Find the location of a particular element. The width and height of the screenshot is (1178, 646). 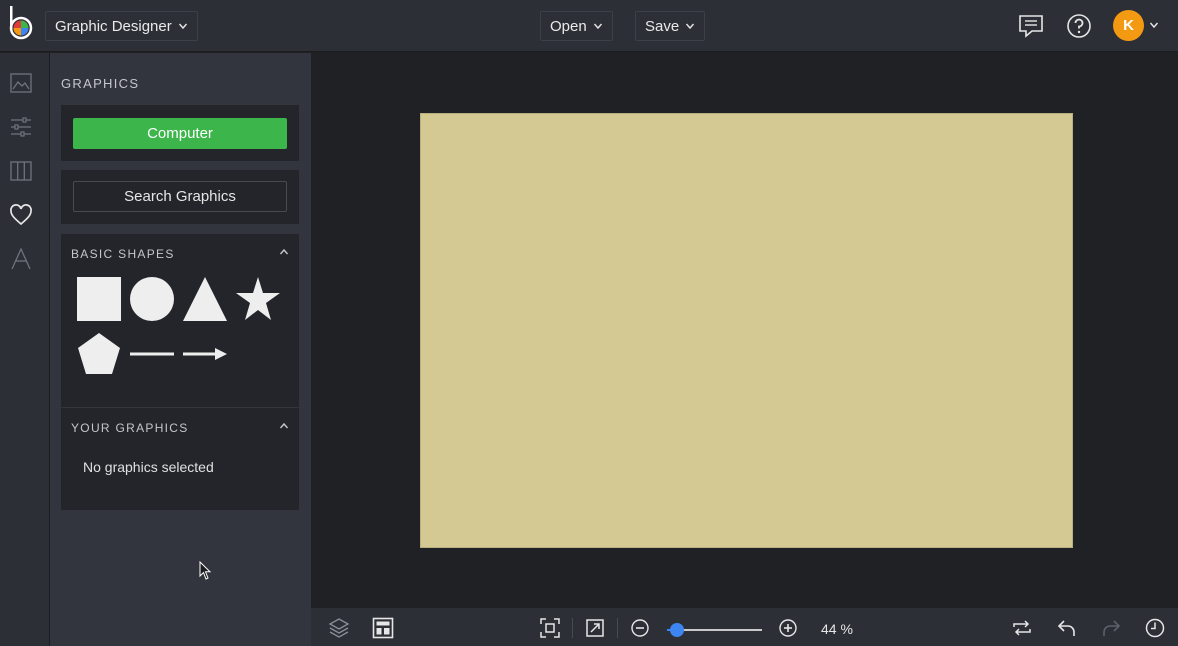

app-name: Graphic Designer is located at coordinates (113, 26).